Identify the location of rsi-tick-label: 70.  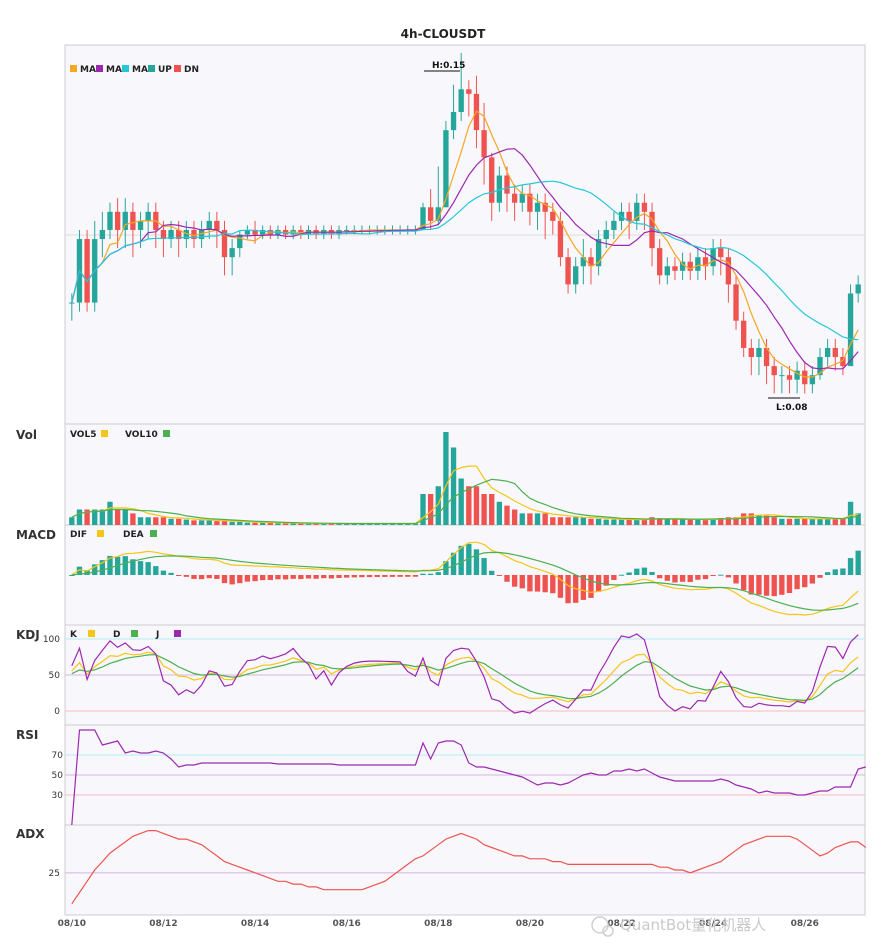
(58, 756).